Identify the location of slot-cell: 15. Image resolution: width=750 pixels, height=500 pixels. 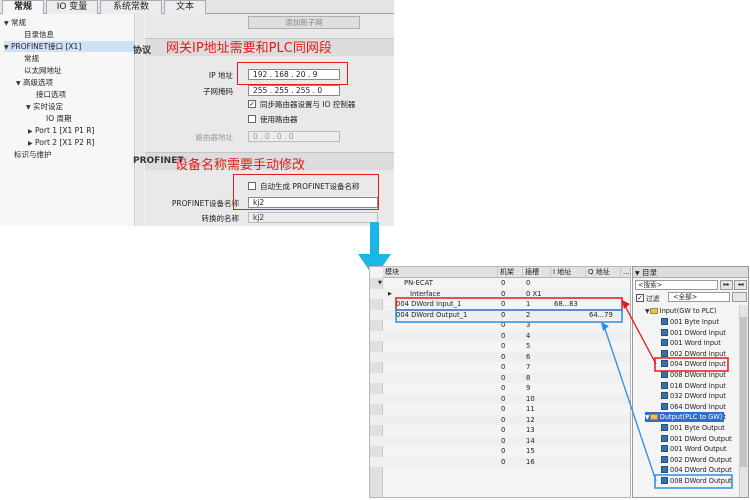
(530, 451).